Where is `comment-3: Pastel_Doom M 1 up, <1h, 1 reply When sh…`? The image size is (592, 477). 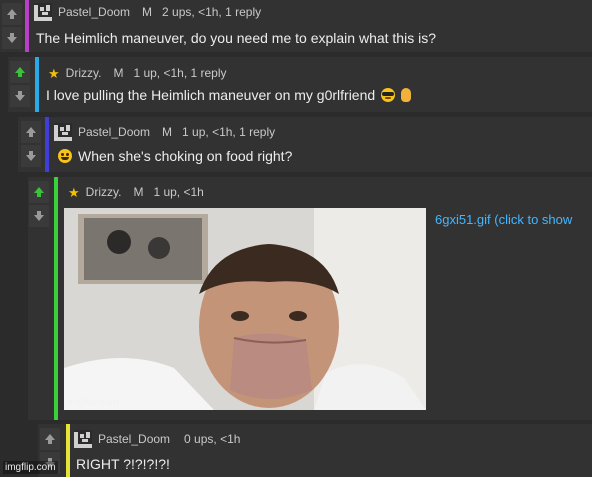 comment-3: Pastel_Doom M 1 up, <1h, 1 reply When sh… is located at coordinates (305, 144).